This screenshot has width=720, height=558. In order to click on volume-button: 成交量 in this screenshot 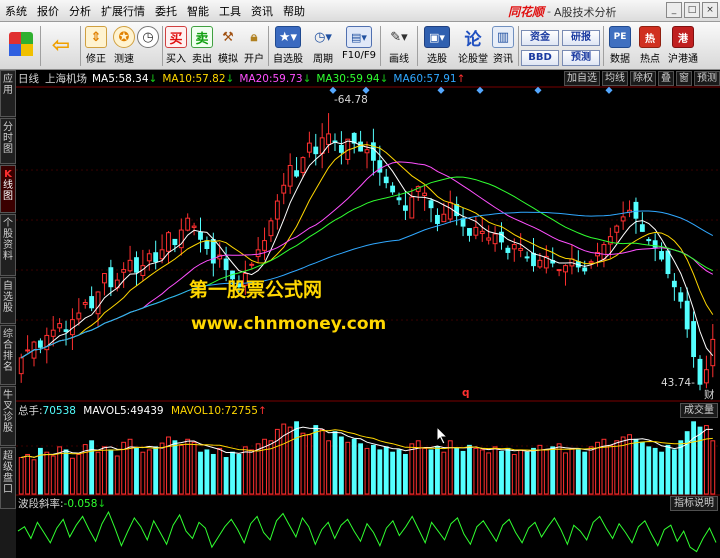, I will do `click(699, 410)`.